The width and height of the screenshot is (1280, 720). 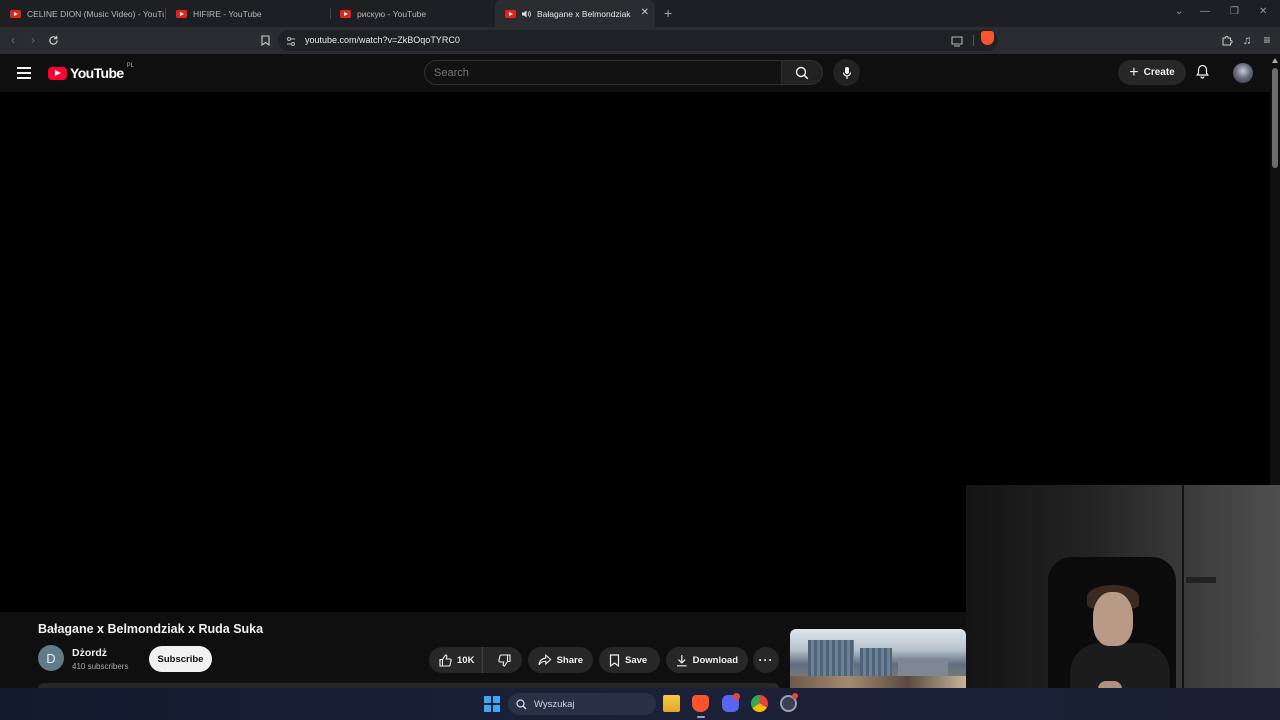 What do you see at coordinates (1183, 586) in the screenshot?
I see `webcam-door-edge` at bounding box center [1183, 586].